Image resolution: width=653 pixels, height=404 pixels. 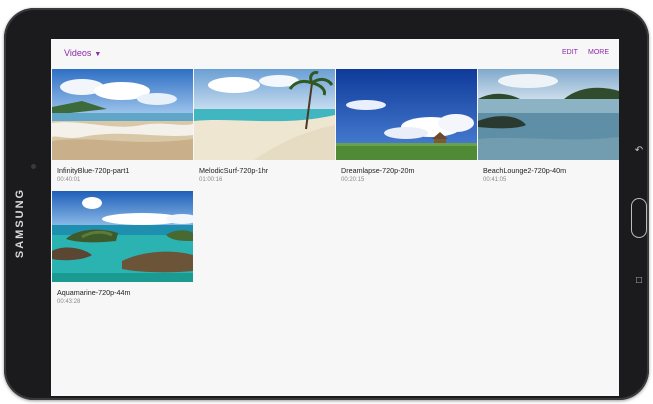 What do you see at coordinates (598, 52) in the screenshot?
I see `more-button: MORE` at bounding box center [598, 52].